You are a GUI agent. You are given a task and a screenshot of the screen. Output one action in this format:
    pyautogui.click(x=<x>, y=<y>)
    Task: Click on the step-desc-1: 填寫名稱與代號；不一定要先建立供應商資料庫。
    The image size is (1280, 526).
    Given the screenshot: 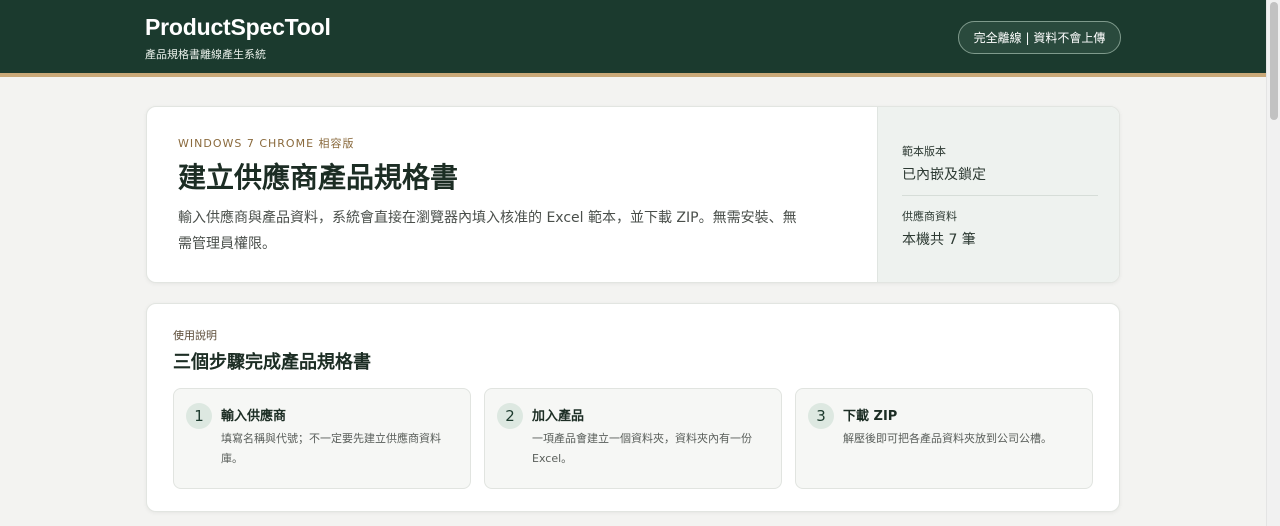 What is the action you would take?
    pyautogui.click(x=331, y=448)
    